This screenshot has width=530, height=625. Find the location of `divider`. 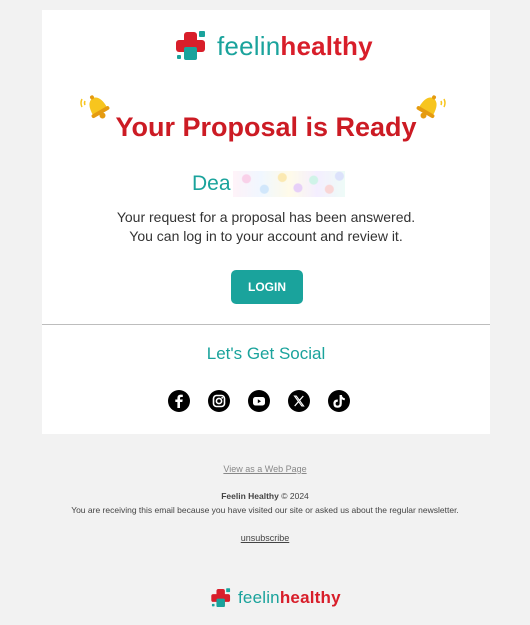

divider is located at coordinates (266, 324).